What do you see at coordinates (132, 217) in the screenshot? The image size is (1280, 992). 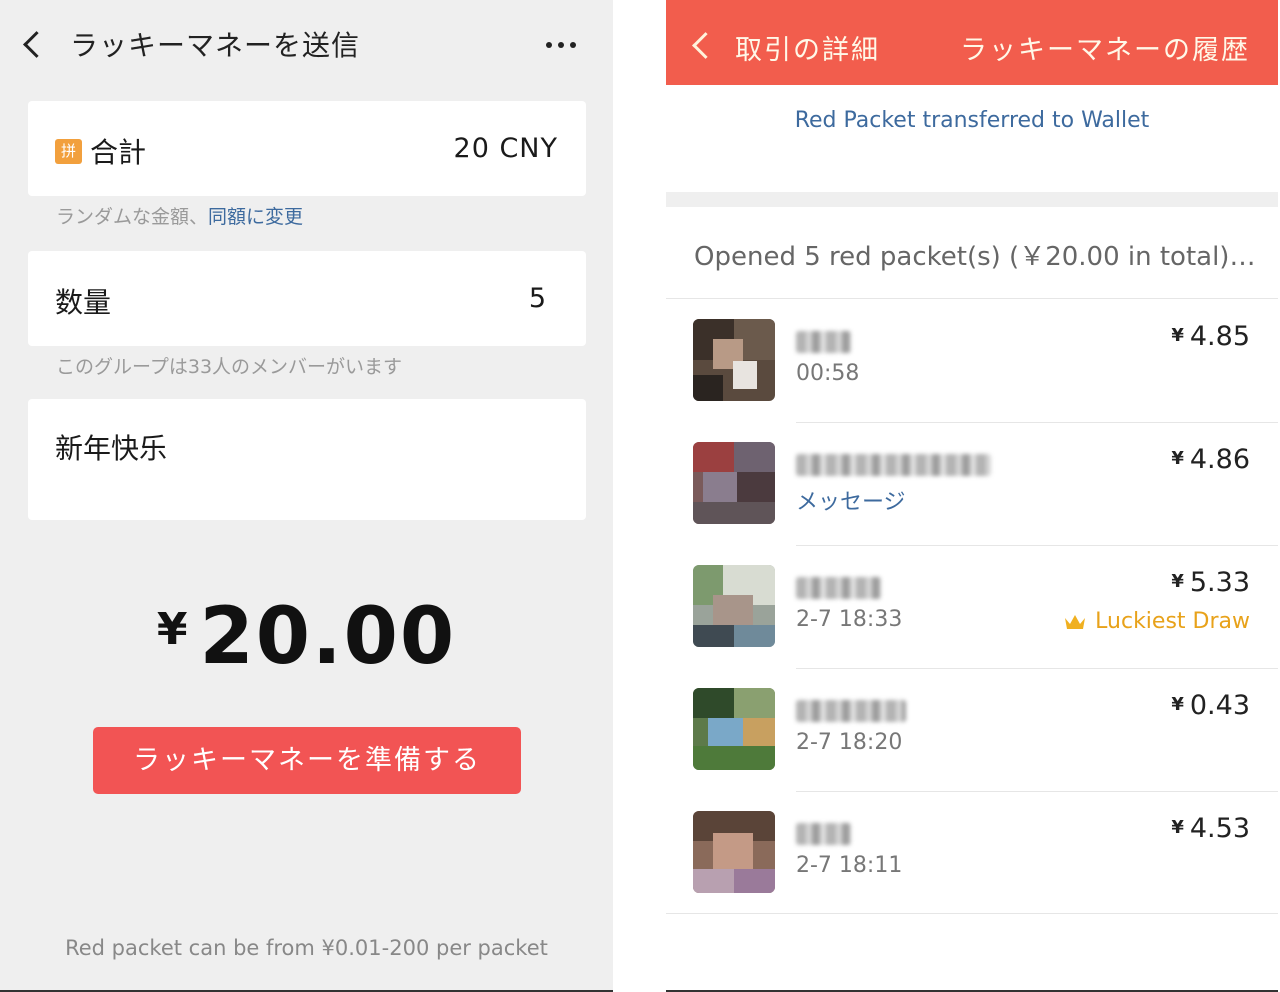 I see `amount-mode-text: ランダムな金額、` at bounding box center [132, 217].